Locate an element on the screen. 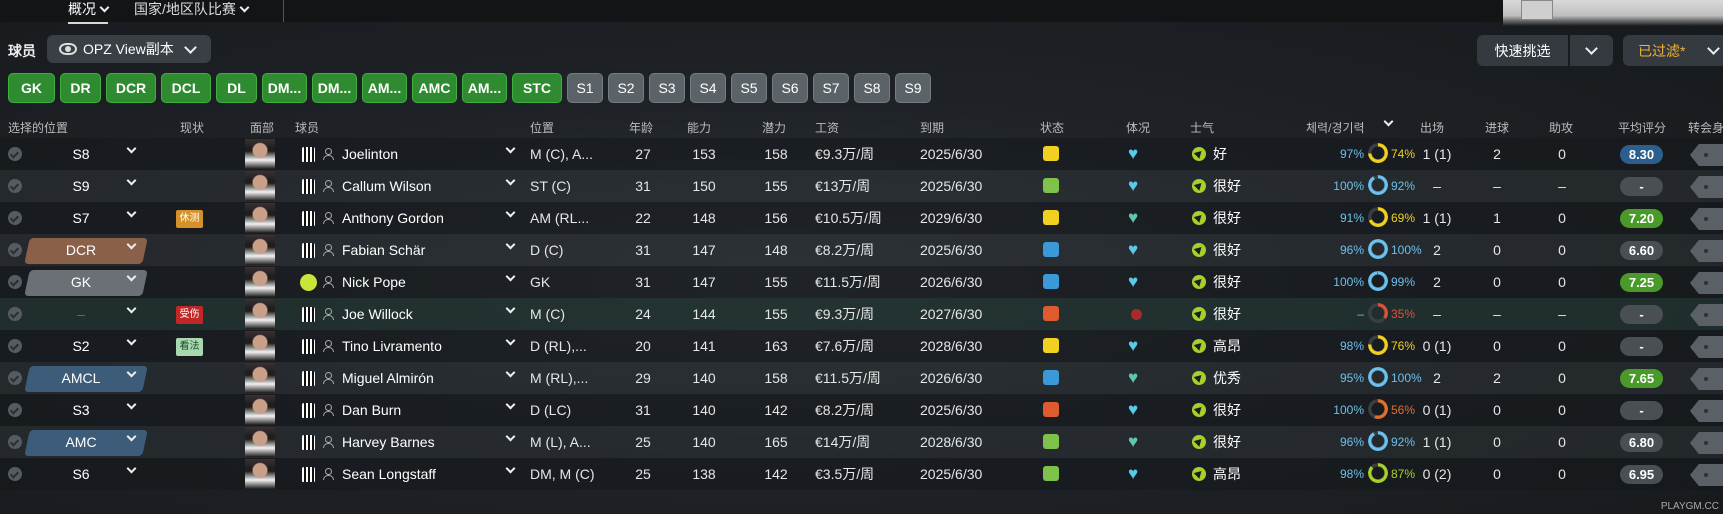 The image size is (1723, 514). selected-position: S3 is located at coordinates (81, 410).